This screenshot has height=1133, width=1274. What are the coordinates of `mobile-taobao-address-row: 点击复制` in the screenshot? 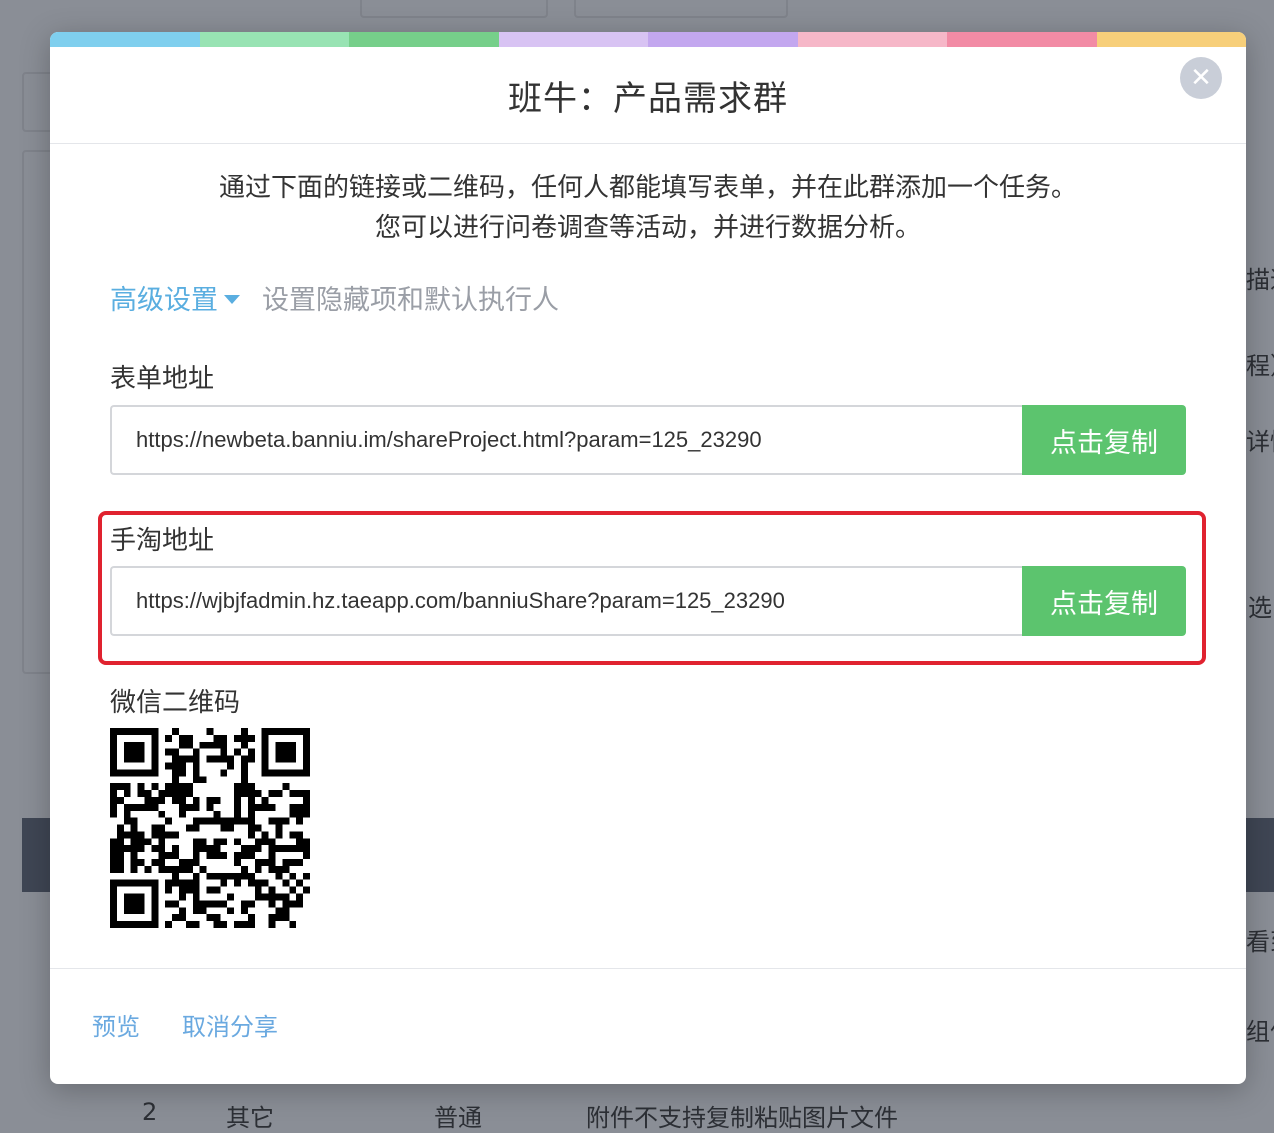 It's located at (648, 601).